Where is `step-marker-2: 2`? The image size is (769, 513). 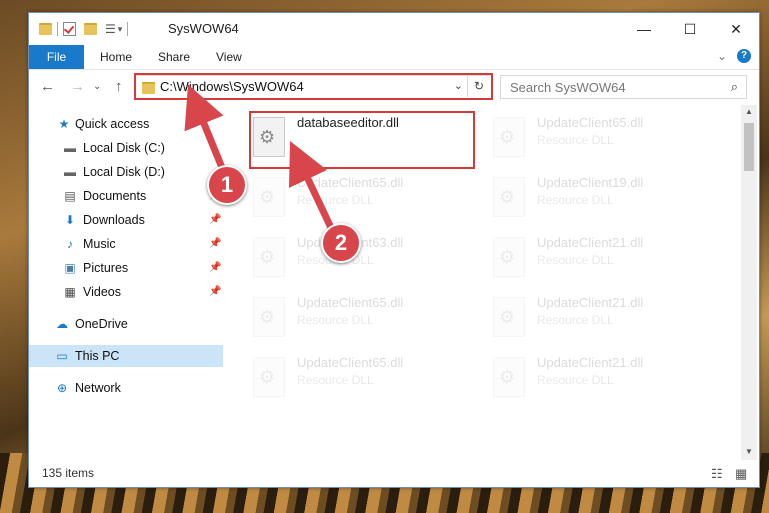 step-marker-2: 2 is located at coordinates (341, 243).